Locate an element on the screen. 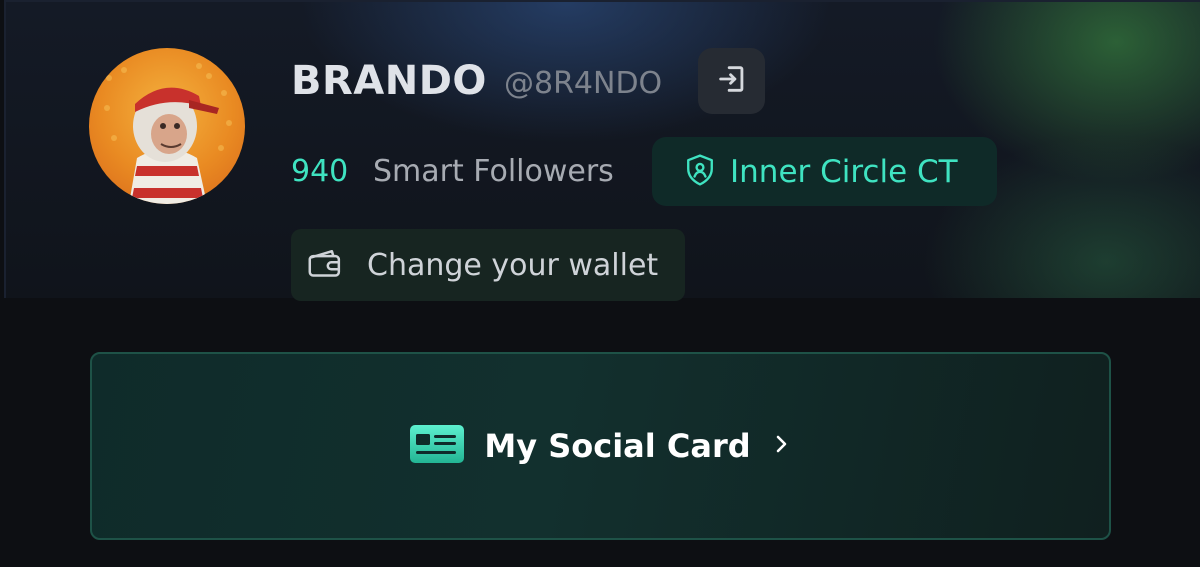 Image resolution: width=1200 pixels, height=567 pixels. smart-followers-label: Smart Followers is located at coordinates (493, 171).